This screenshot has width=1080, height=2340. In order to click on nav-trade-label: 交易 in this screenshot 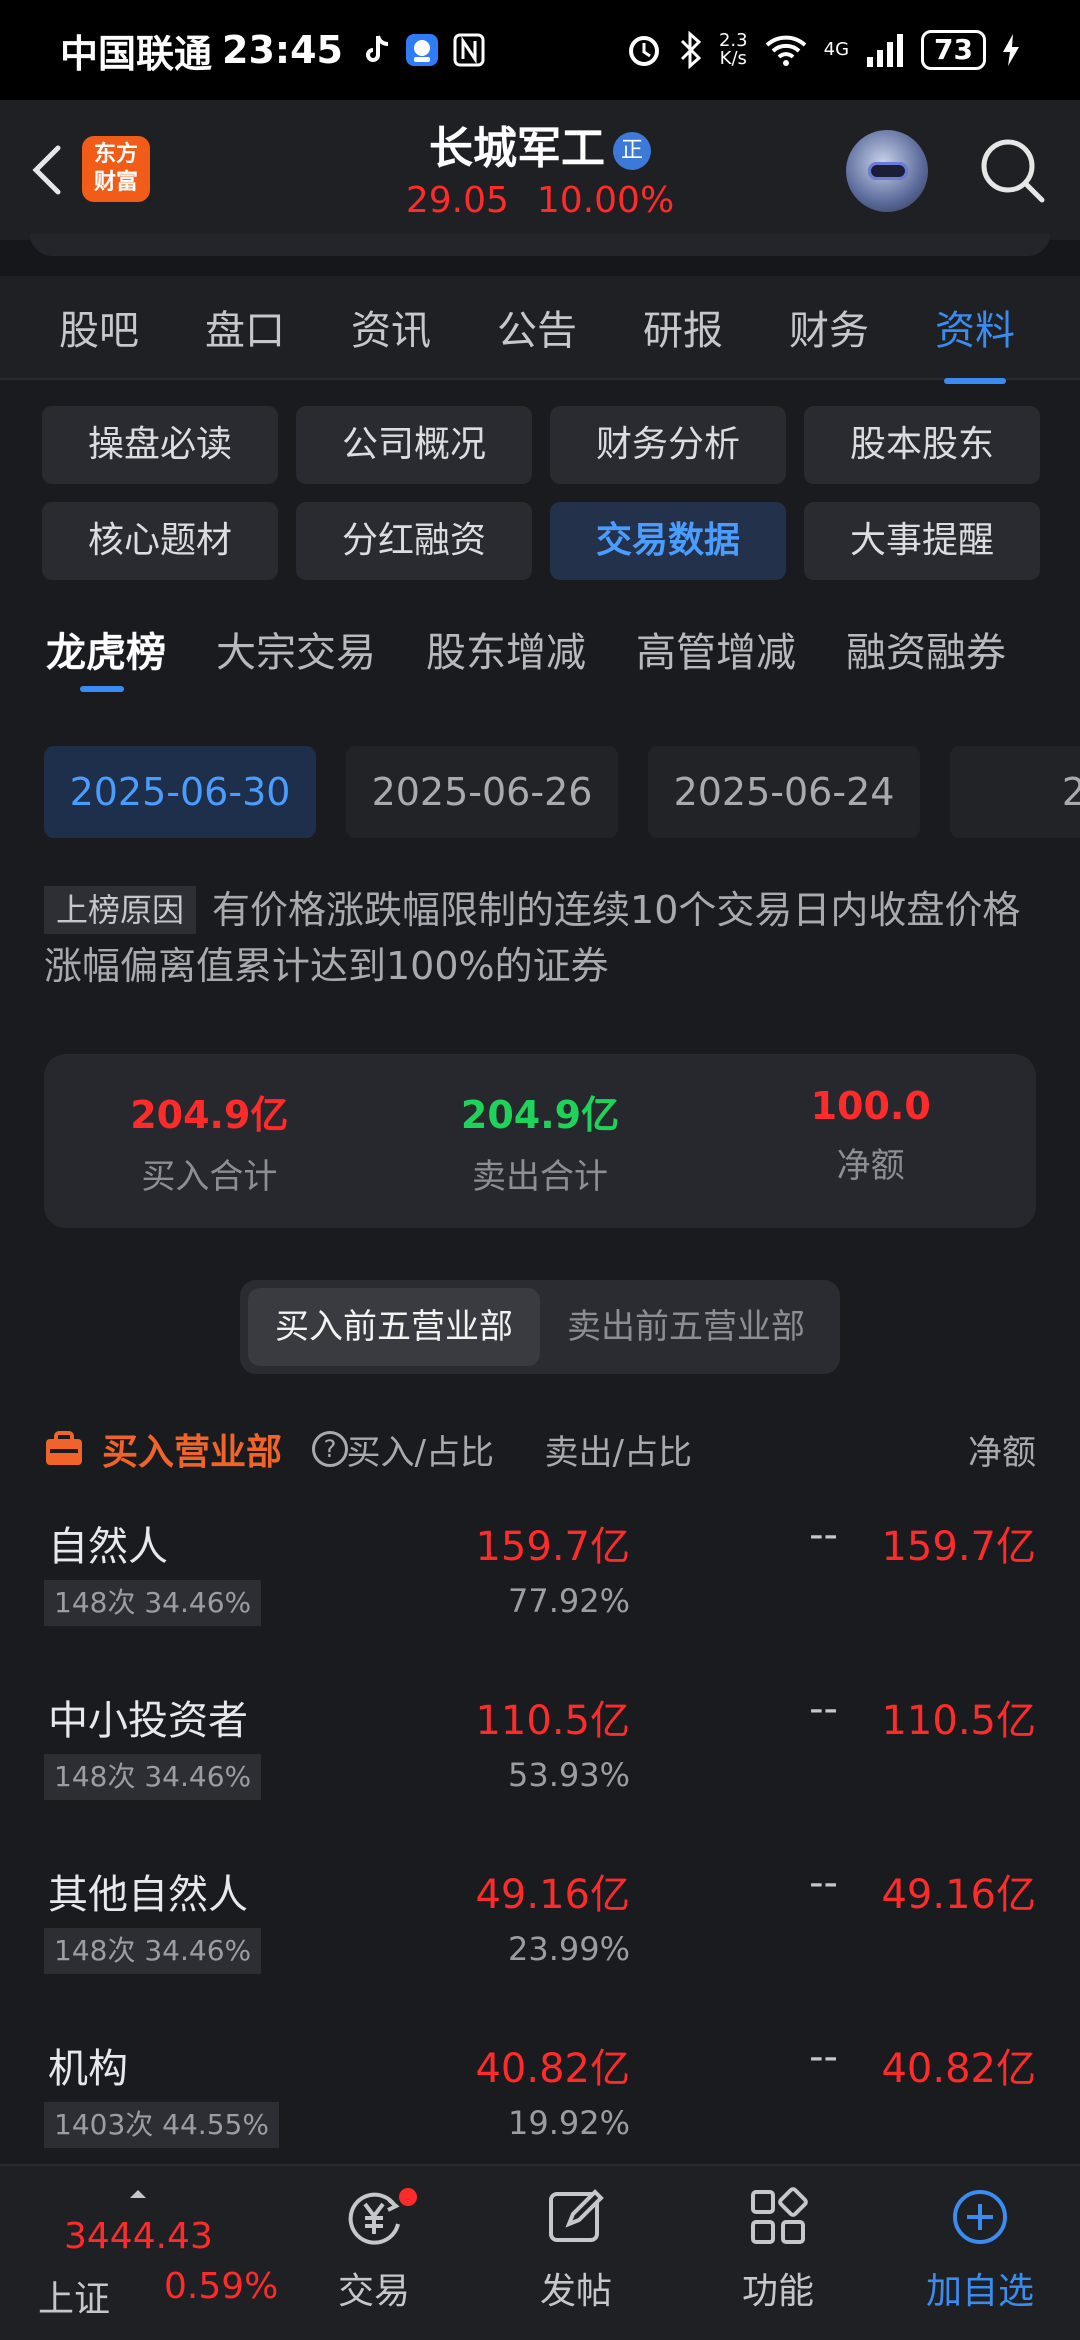, I will do `click(373, 2291)`.